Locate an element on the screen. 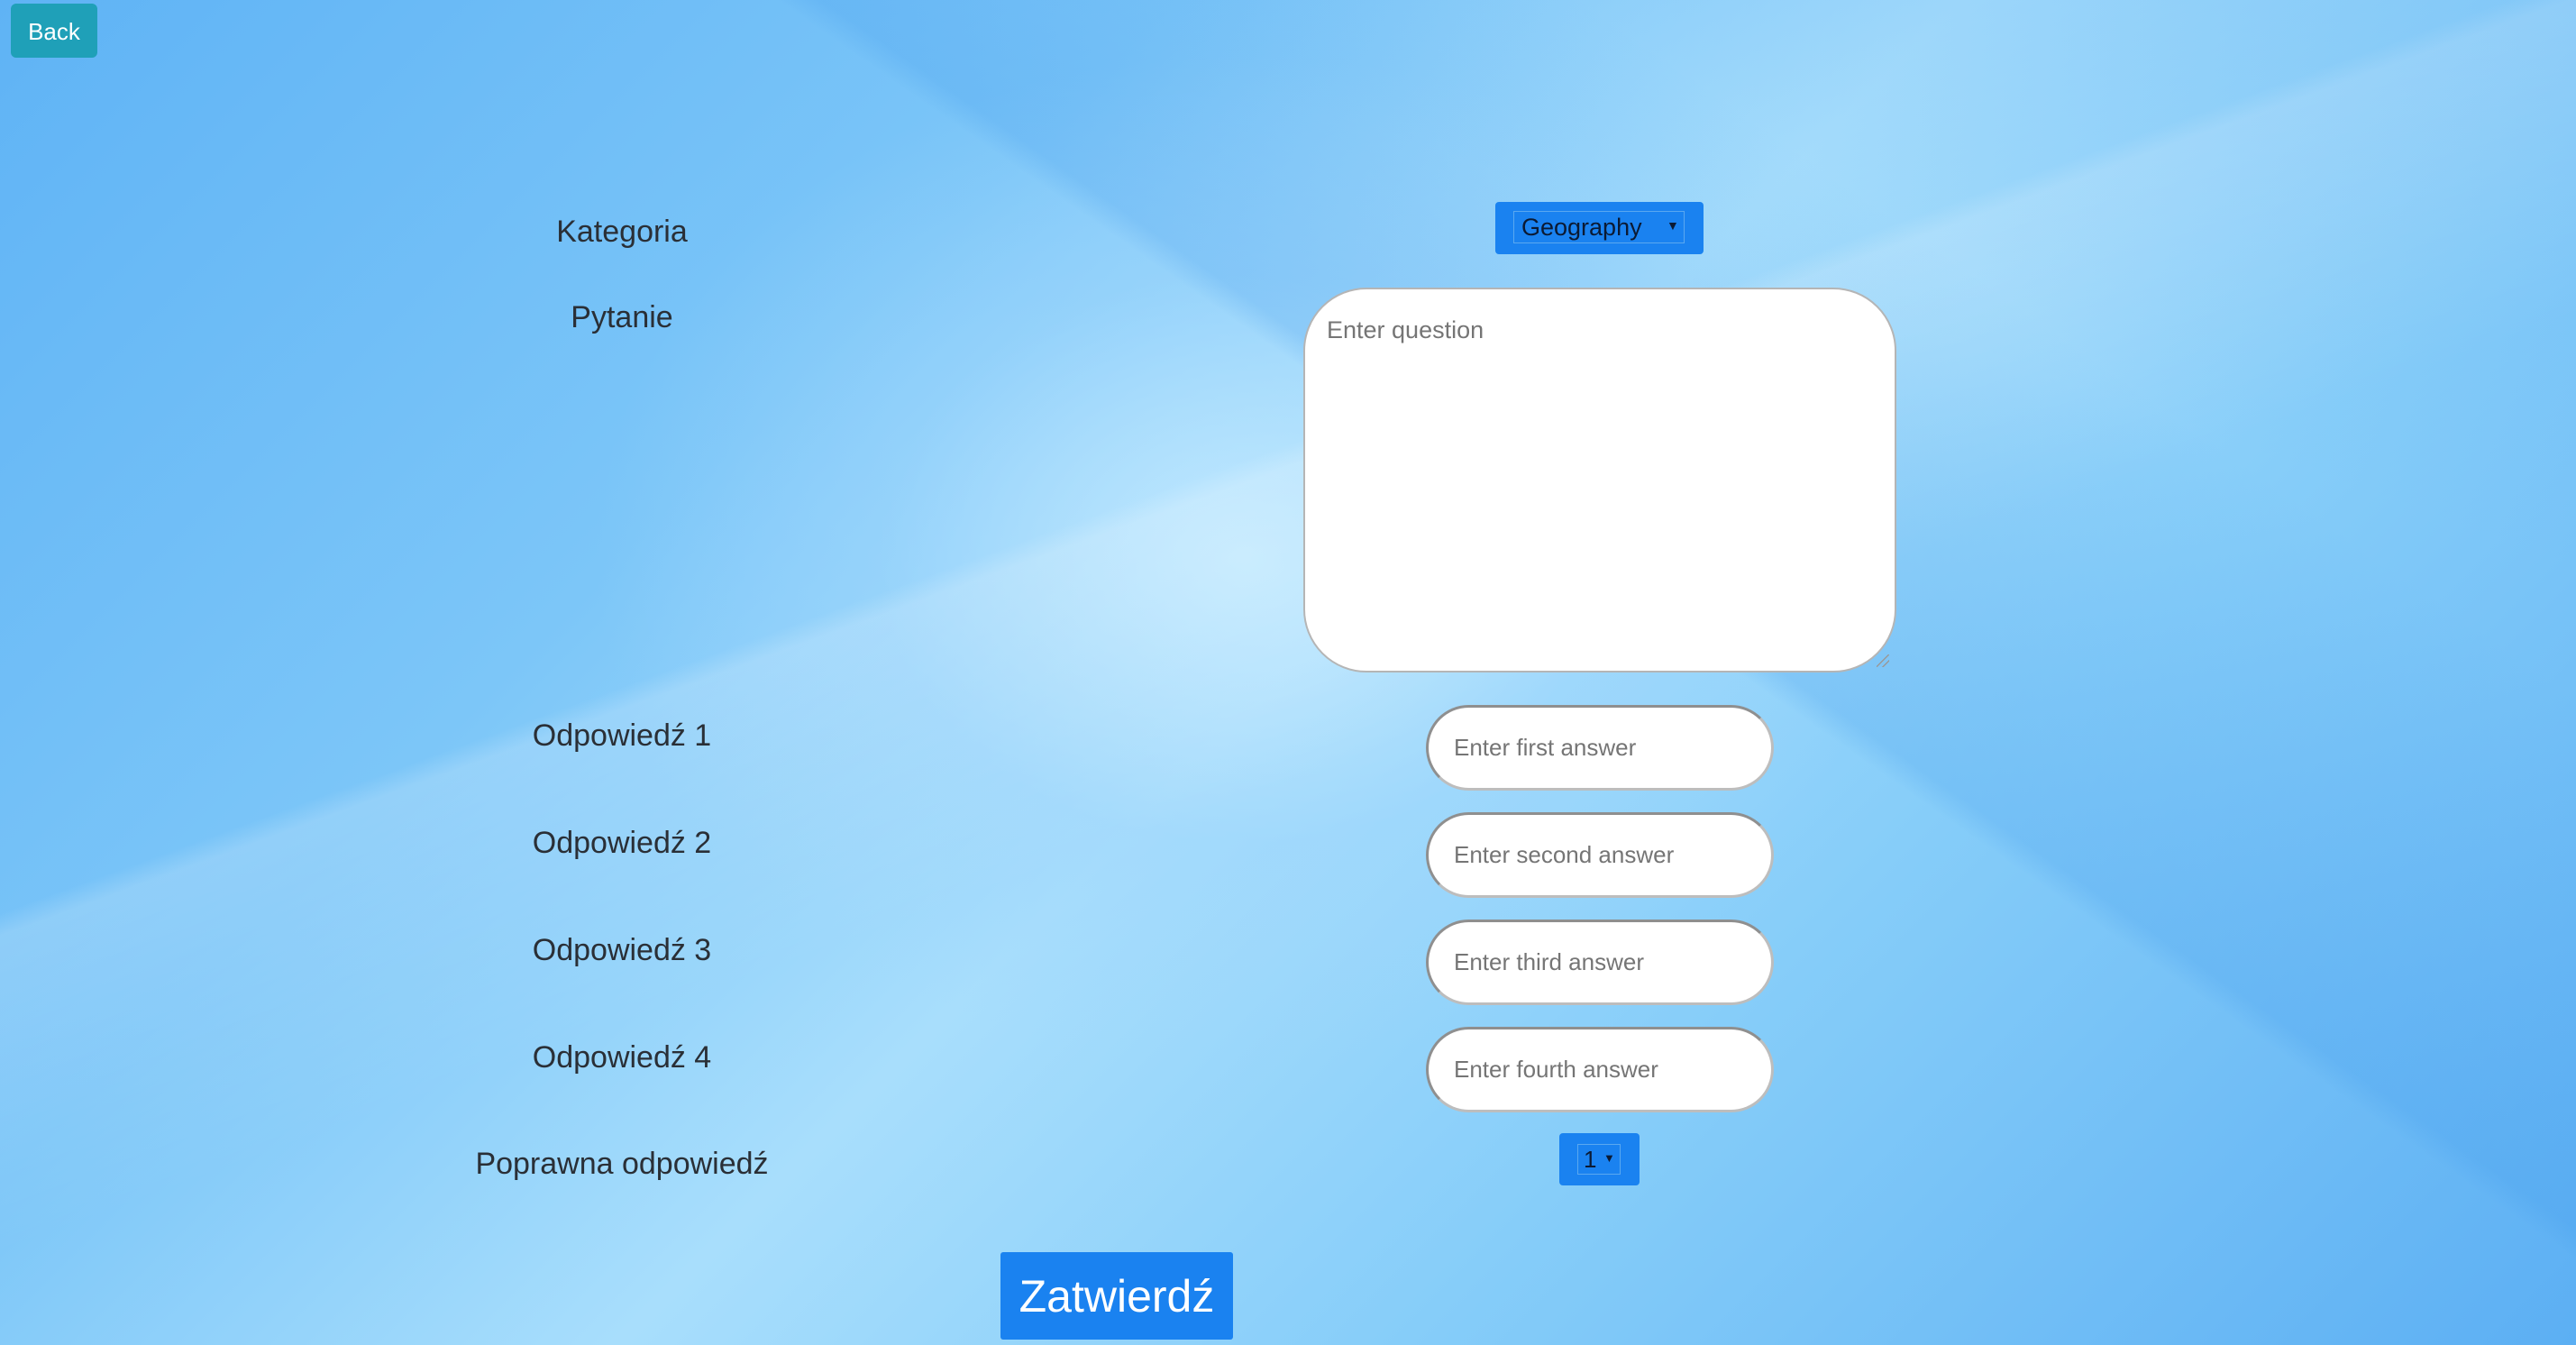  correct-answer-select: 1 ▼ is located at coordinates (1599, 1159).